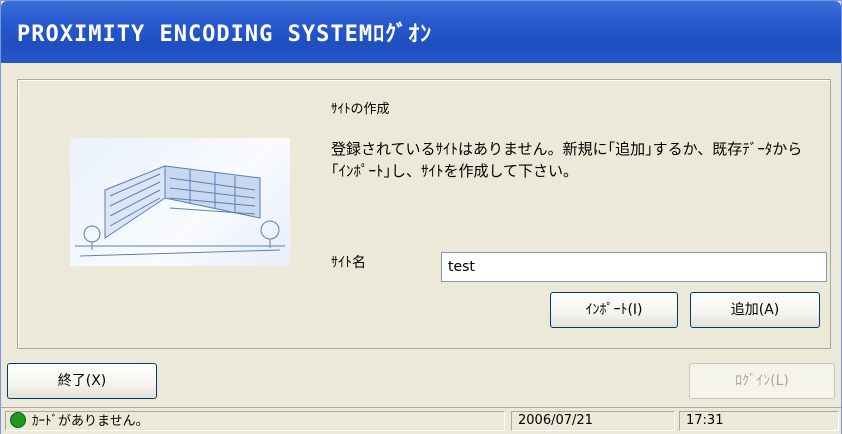 The width and height of the screenshot is (842, 434). What do you see at coordinates (634, 267) in the screenshot?
I see `site-name-input` at bounding box center [634, 267].